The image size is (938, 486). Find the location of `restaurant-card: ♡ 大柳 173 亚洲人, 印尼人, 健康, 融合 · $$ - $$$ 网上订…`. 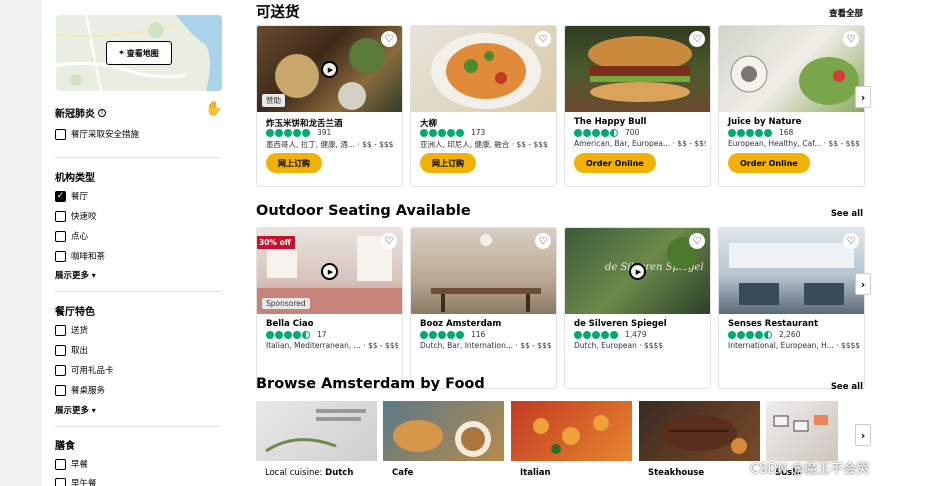

restaurant-card: ♡ 大柳 173 亚洲人, 印尼人, 健康, 融合 · $$ - $$$ 网上订… is located at coordinates (483, 106).